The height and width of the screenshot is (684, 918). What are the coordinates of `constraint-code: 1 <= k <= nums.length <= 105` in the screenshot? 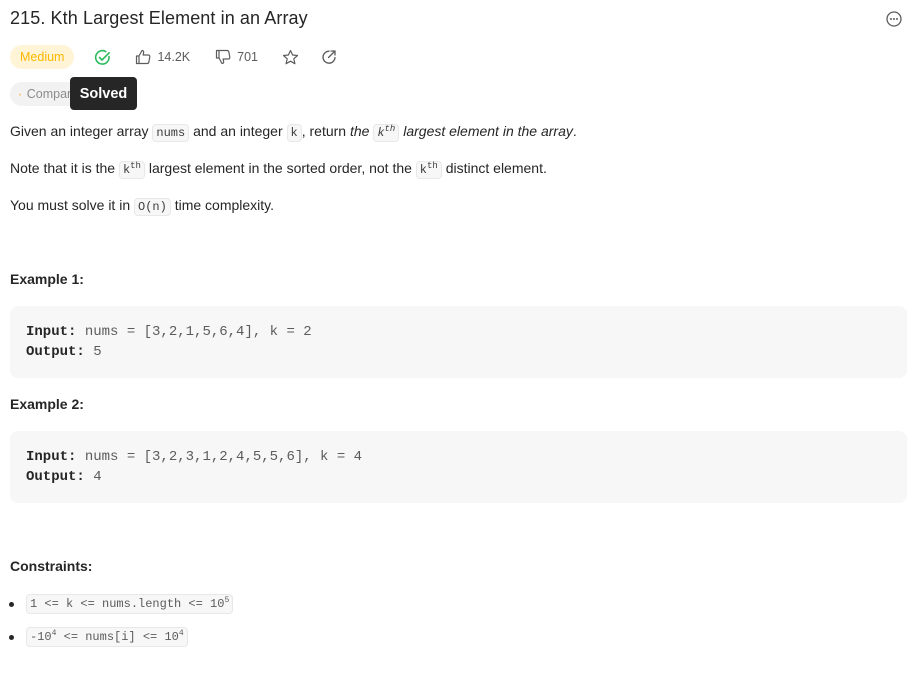 It's located at (130, 604).